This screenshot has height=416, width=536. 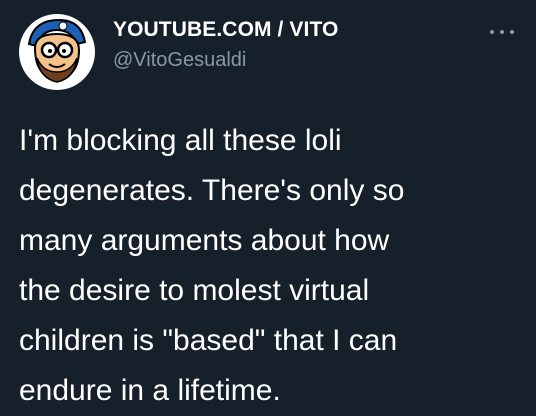 I want to click on tweet-text-line: degenerates. There's only so, so click(x=212, y=190).